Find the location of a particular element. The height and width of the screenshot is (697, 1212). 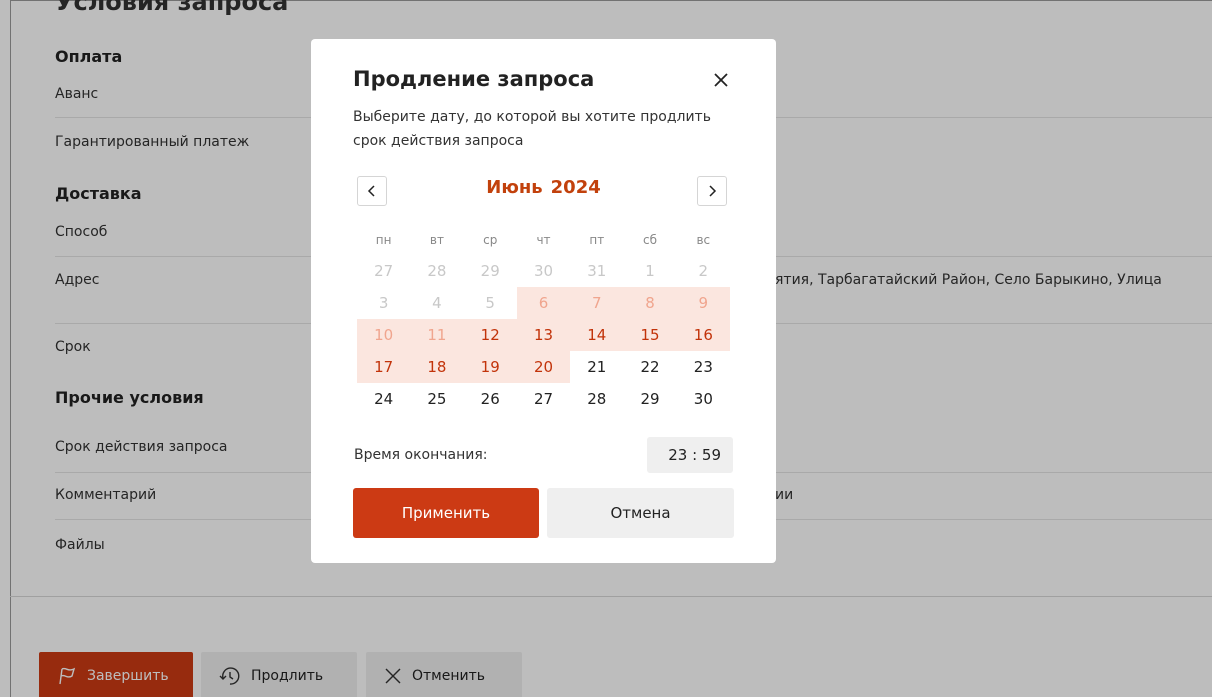

calendar-day: 17 is located at coordinates (384, 367).